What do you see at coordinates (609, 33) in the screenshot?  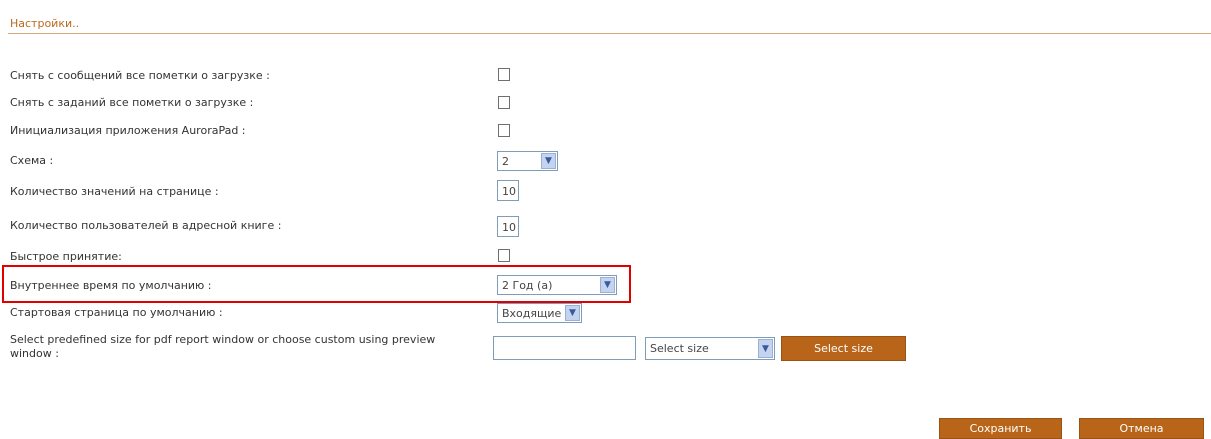 I see `title-divider` at bounding box center [609, 33].